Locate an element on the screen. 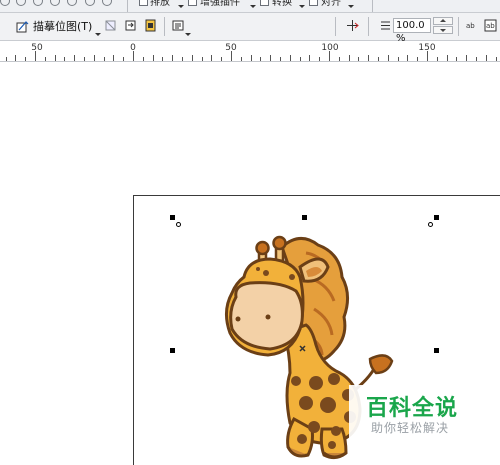 Image resolution: width=500 pixels, height=465 pixels. selection-handle-left is located at coordinates (172, 350).